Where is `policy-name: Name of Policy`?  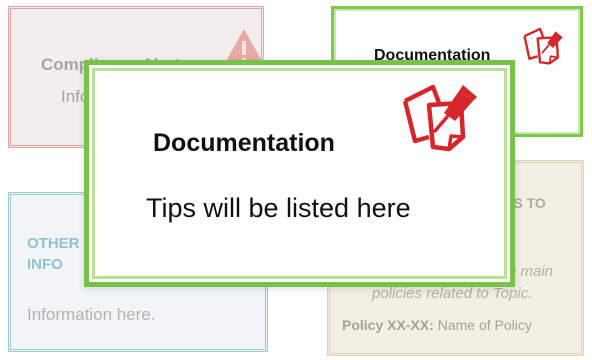
policy-name: Name of Policy is located at coordinates (484, 325).